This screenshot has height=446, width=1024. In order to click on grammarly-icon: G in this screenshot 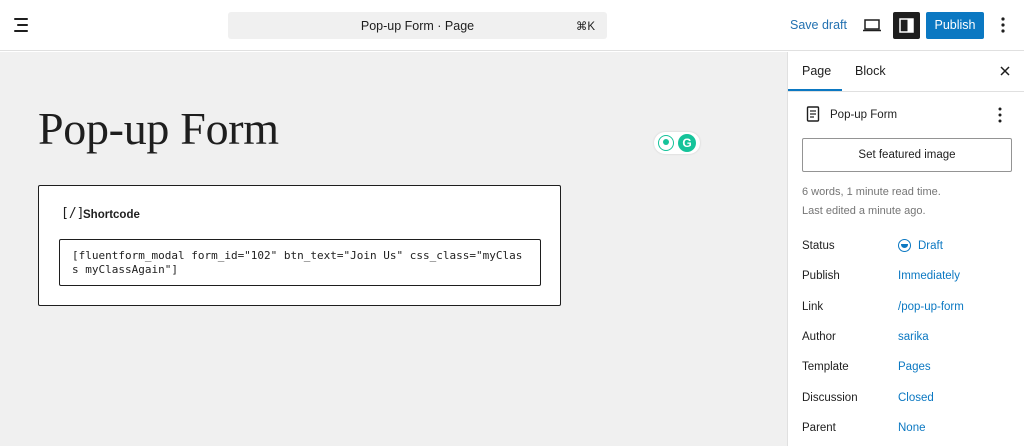, I will do `click(687, 143)`.